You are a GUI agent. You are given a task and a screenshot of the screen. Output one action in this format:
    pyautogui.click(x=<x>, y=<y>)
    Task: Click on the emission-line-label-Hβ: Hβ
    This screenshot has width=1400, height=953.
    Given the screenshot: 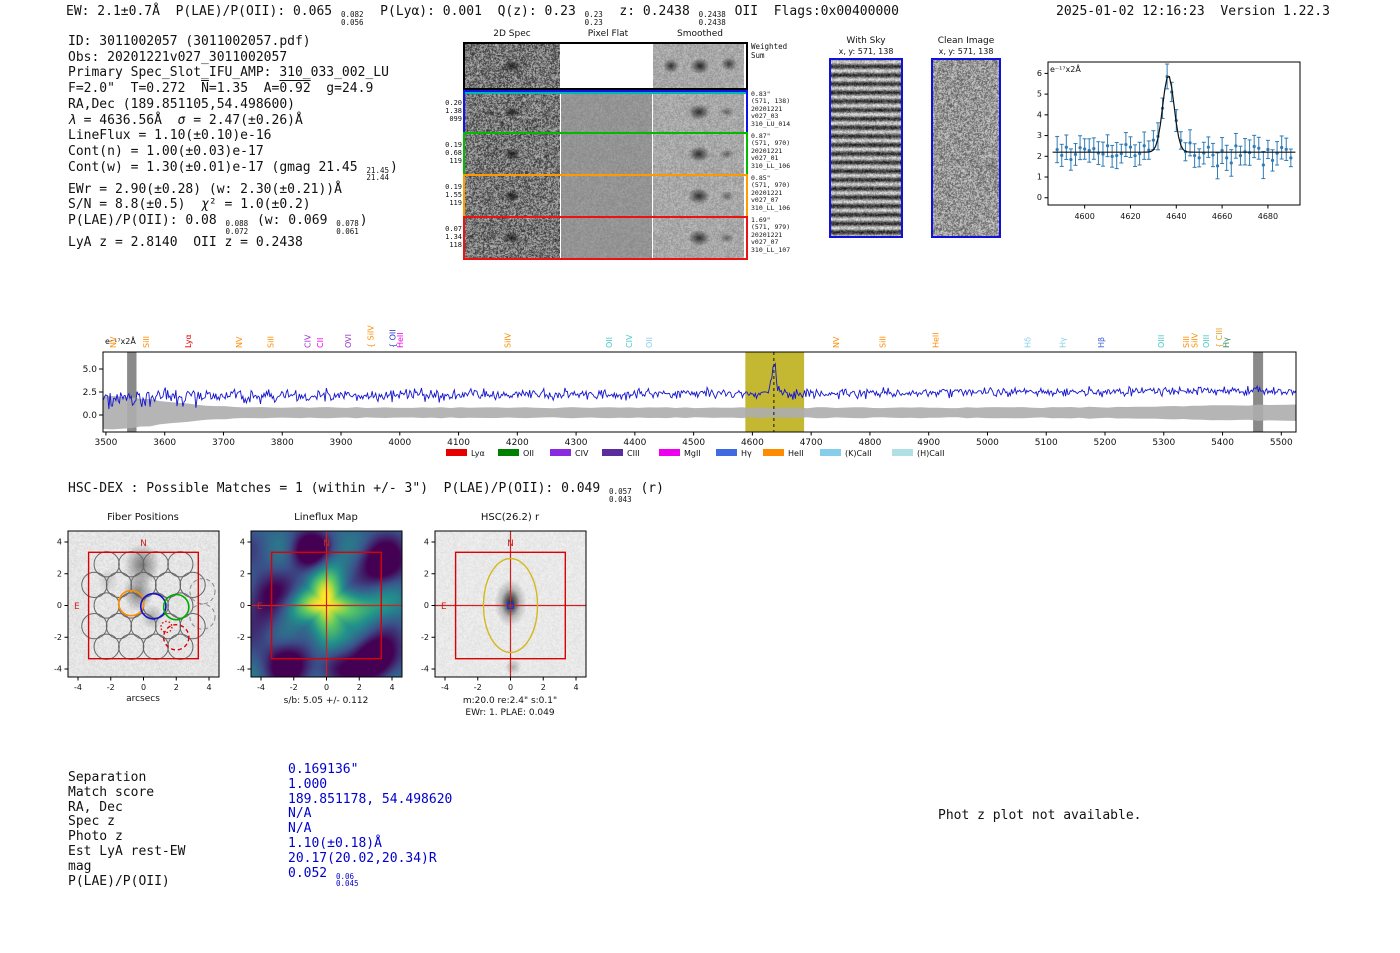 What is the action you would take?
    pyautogui.click(x=1101, y=342)
    